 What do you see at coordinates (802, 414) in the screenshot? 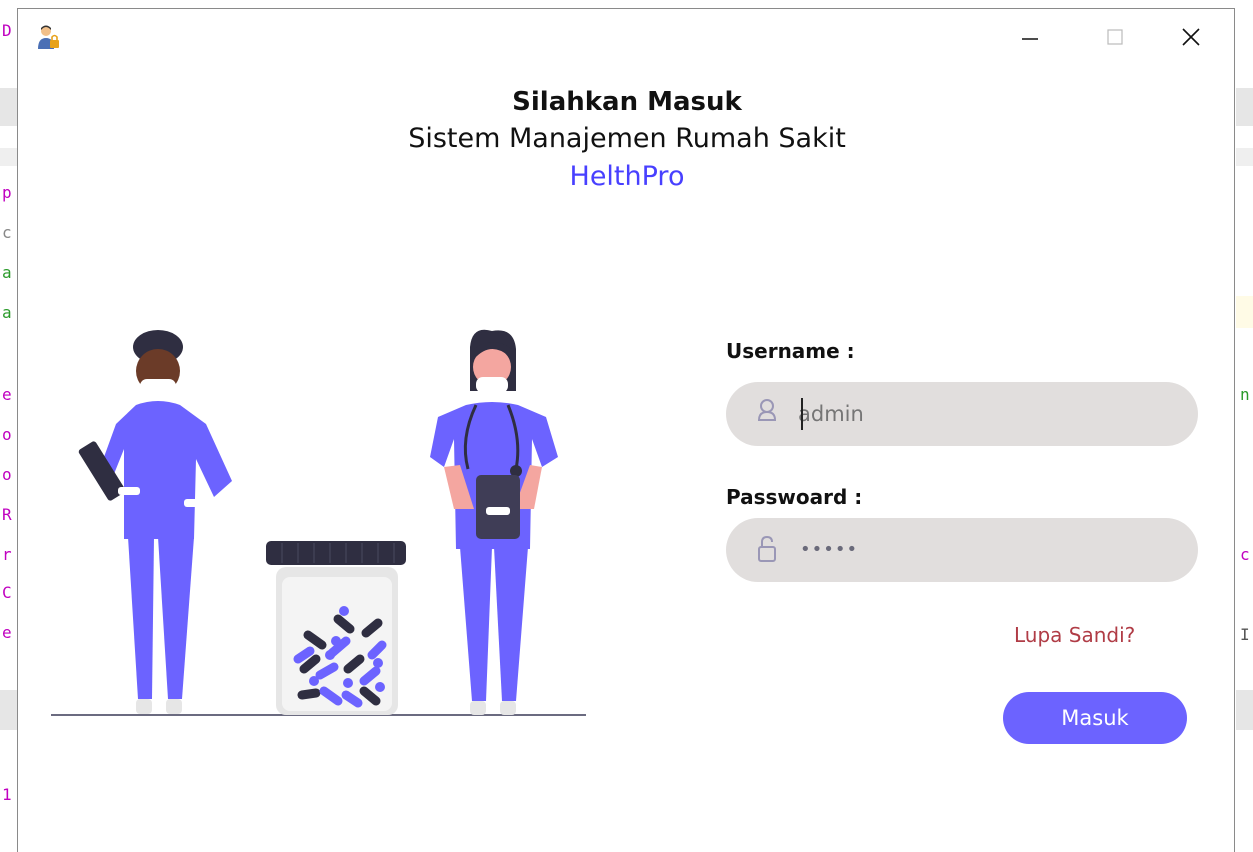
I see `text-caret` at bounding box center [802, 414].